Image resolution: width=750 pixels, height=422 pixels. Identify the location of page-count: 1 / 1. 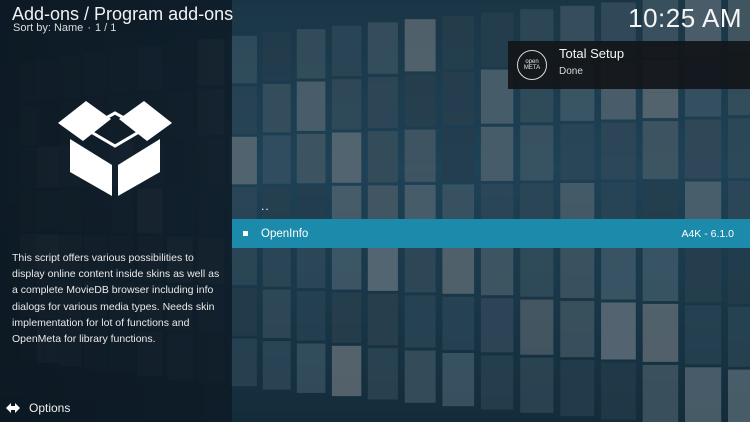
(105, 28).